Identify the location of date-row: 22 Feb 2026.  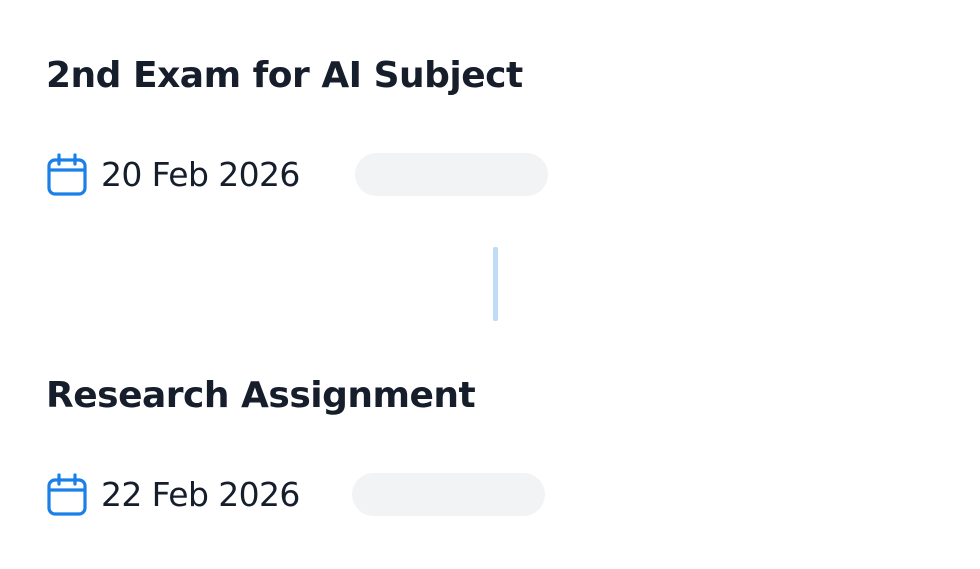
(396, 495).